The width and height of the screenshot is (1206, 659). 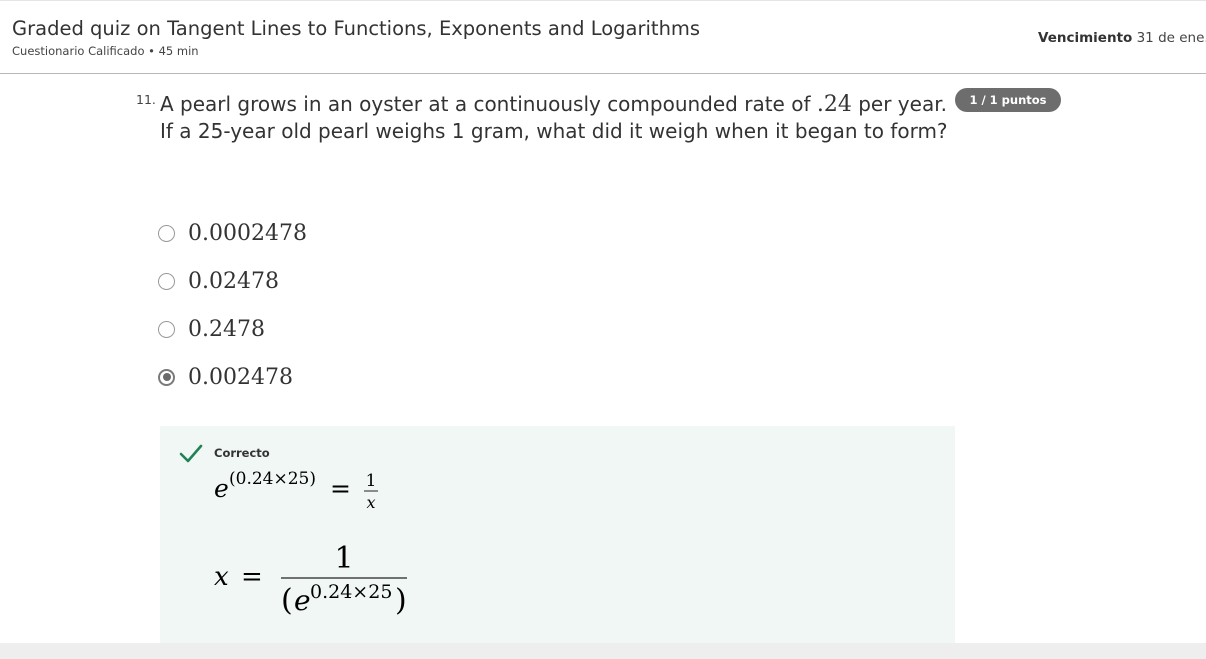 I want to click on answer-option-label: 0.0002478, so click(x=247, y=233).